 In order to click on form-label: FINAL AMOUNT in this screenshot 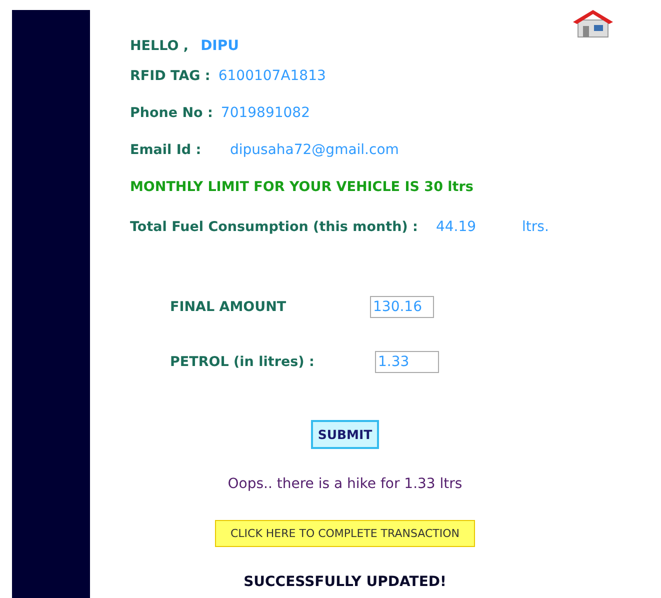, I will do `click(229, 306)`.